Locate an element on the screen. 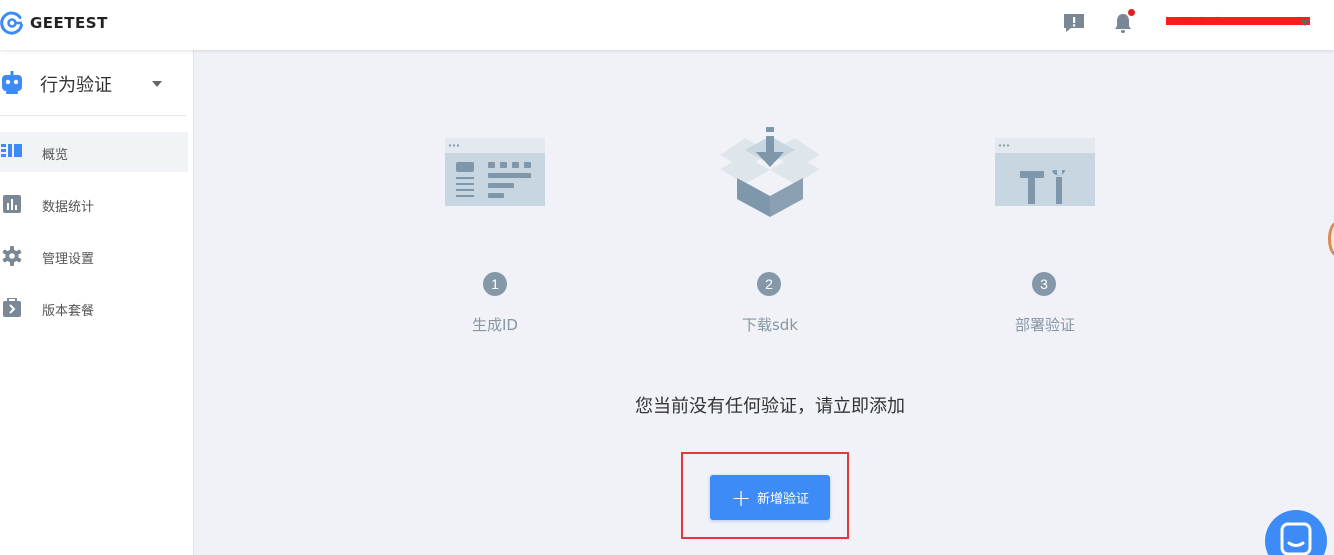 The height and width of the screenshot is (555, 1334). chat-icon is located at coordinates (1296, 538).